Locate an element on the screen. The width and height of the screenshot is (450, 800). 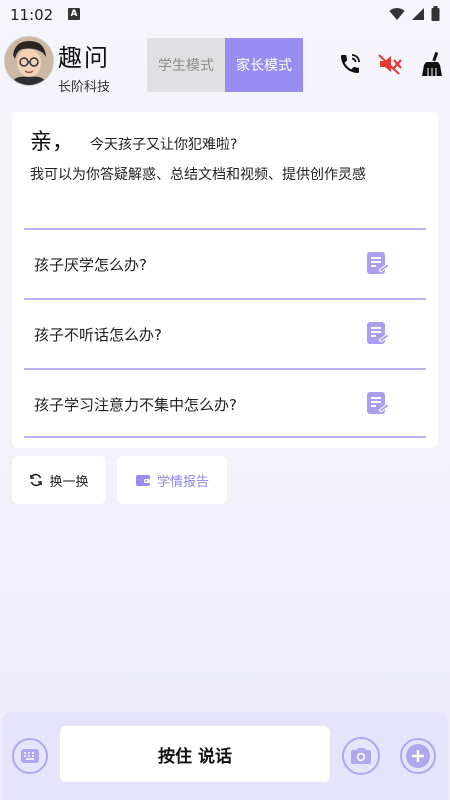
broom-icon is located at coordinates (432, 64).